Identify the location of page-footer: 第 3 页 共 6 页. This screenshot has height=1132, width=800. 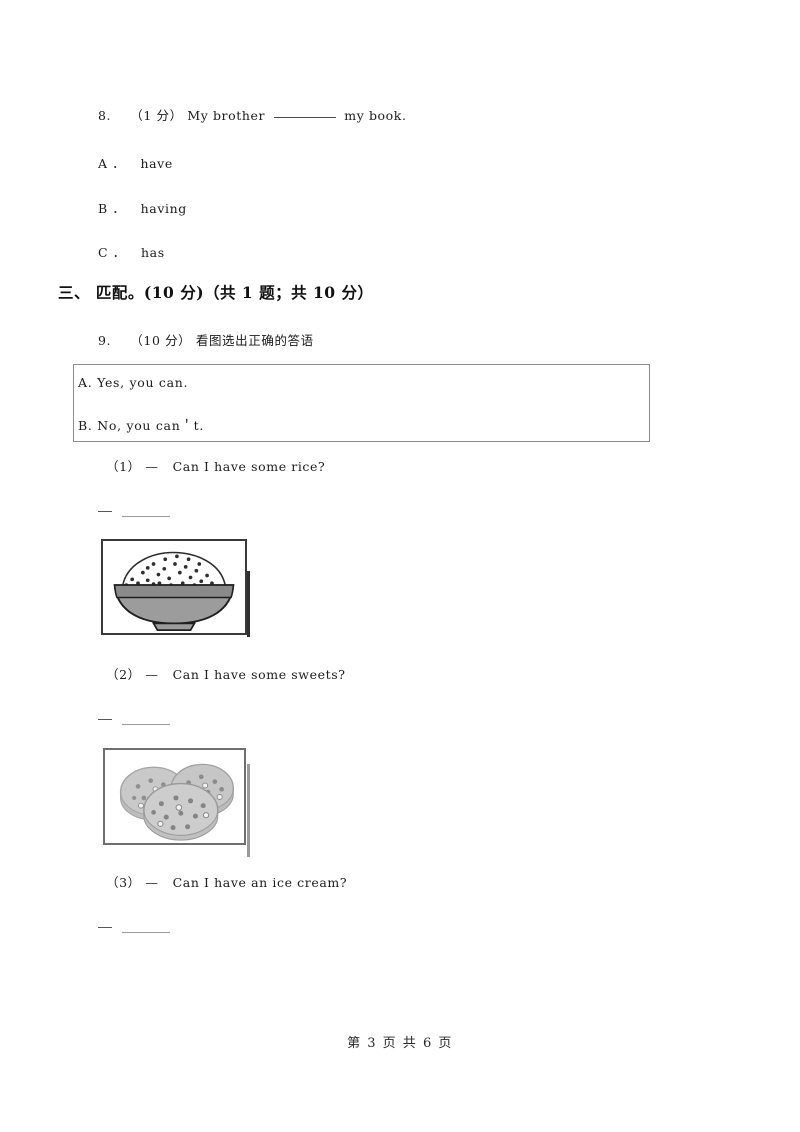
(400, 1043).